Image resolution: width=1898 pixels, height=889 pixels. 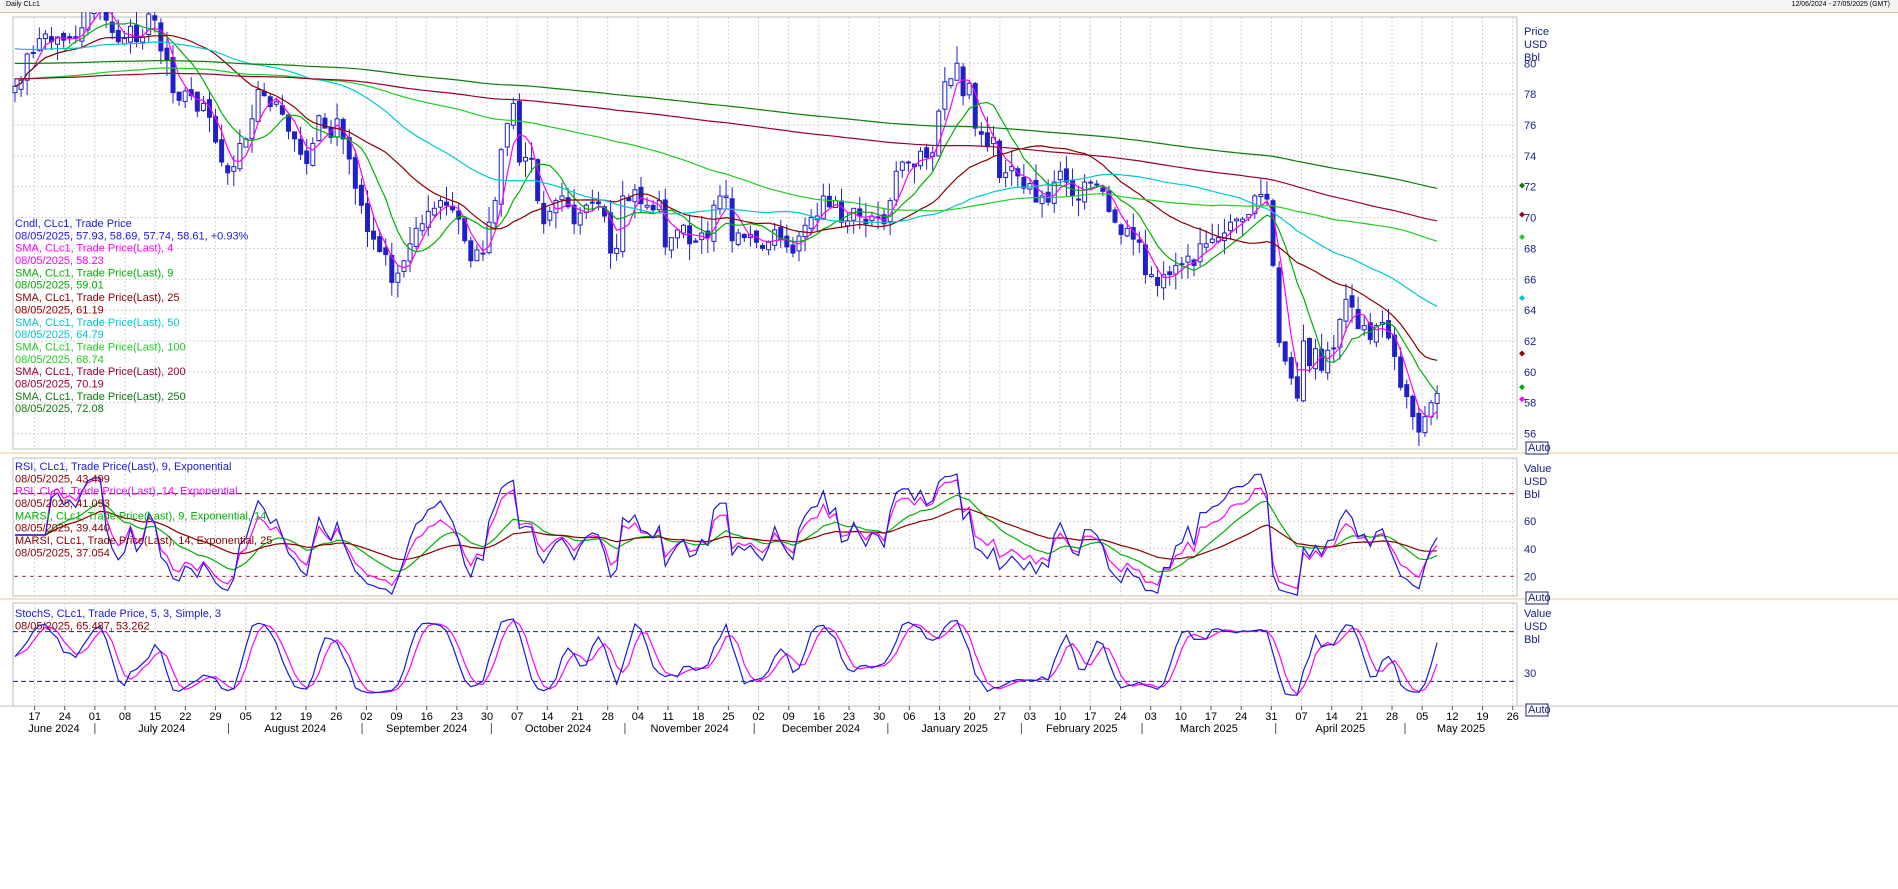 I want to click on price-tick-label: 66, so click(x=1530, y=280).